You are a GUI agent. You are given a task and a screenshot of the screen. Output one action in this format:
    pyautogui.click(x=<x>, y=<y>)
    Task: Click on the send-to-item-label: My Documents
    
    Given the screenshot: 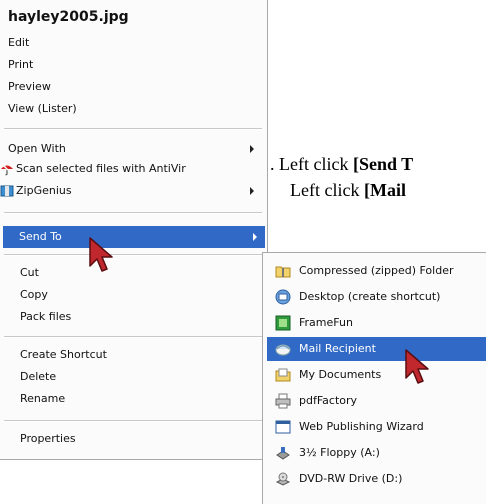 What is the action you would take?
    pyautogui.click(x=340, y=374)
    